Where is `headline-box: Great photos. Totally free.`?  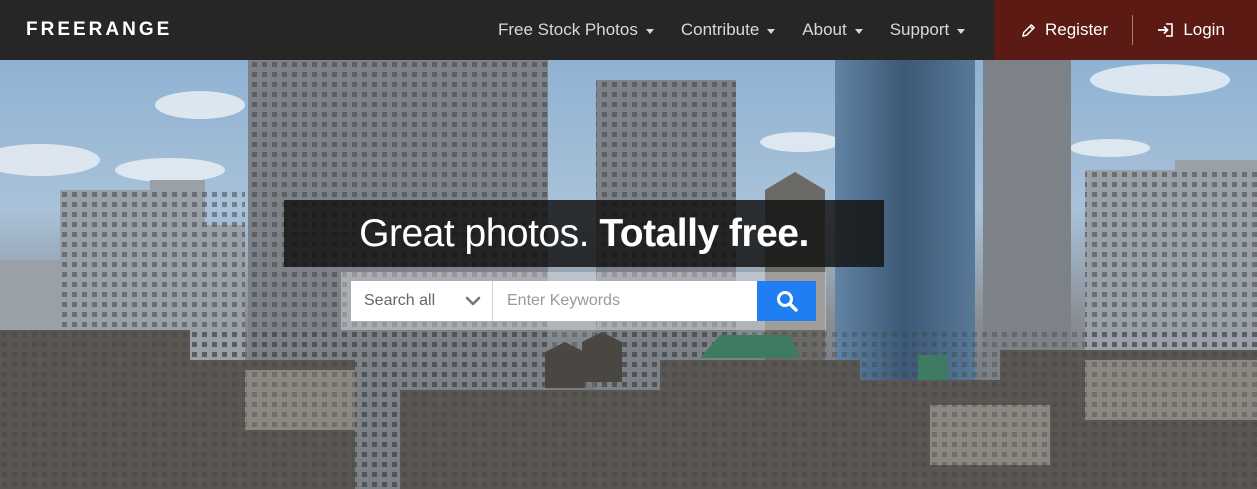
headline-box: Great photos. Totally free. is located at coordinates (584, 233).